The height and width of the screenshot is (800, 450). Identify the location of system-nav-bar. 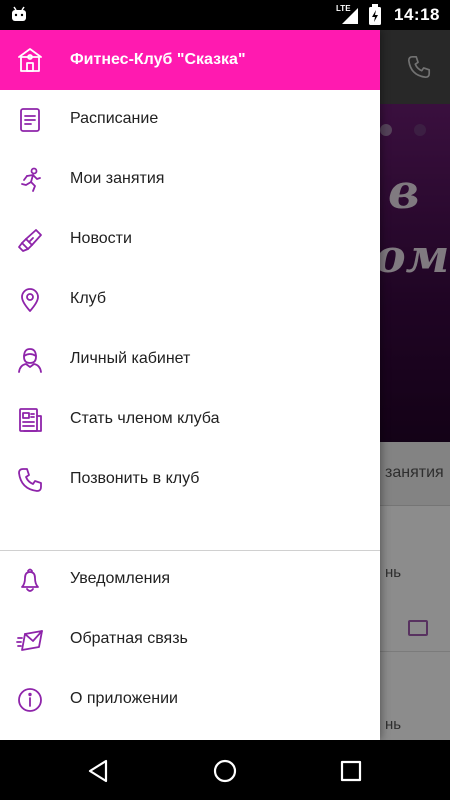
(225, 770).